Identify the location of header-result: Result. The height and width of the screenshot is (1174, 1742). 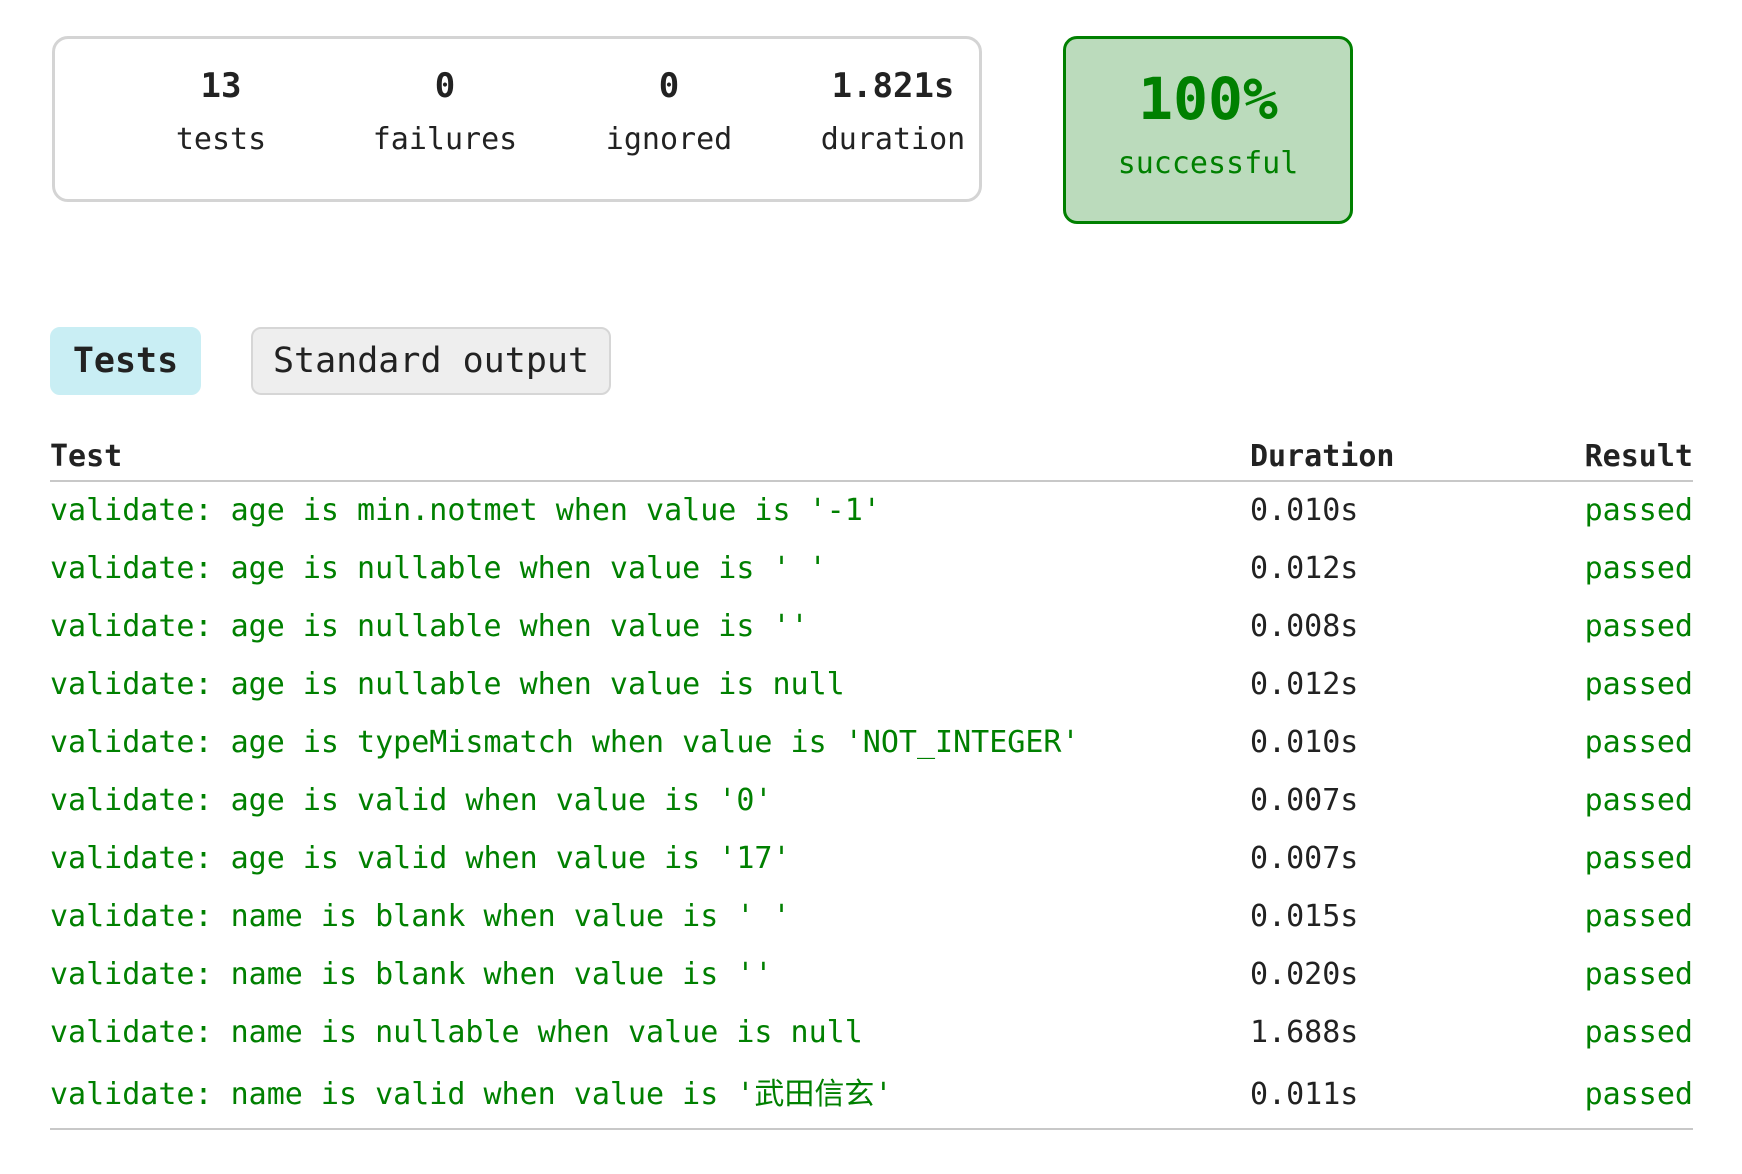
(1621, 461).